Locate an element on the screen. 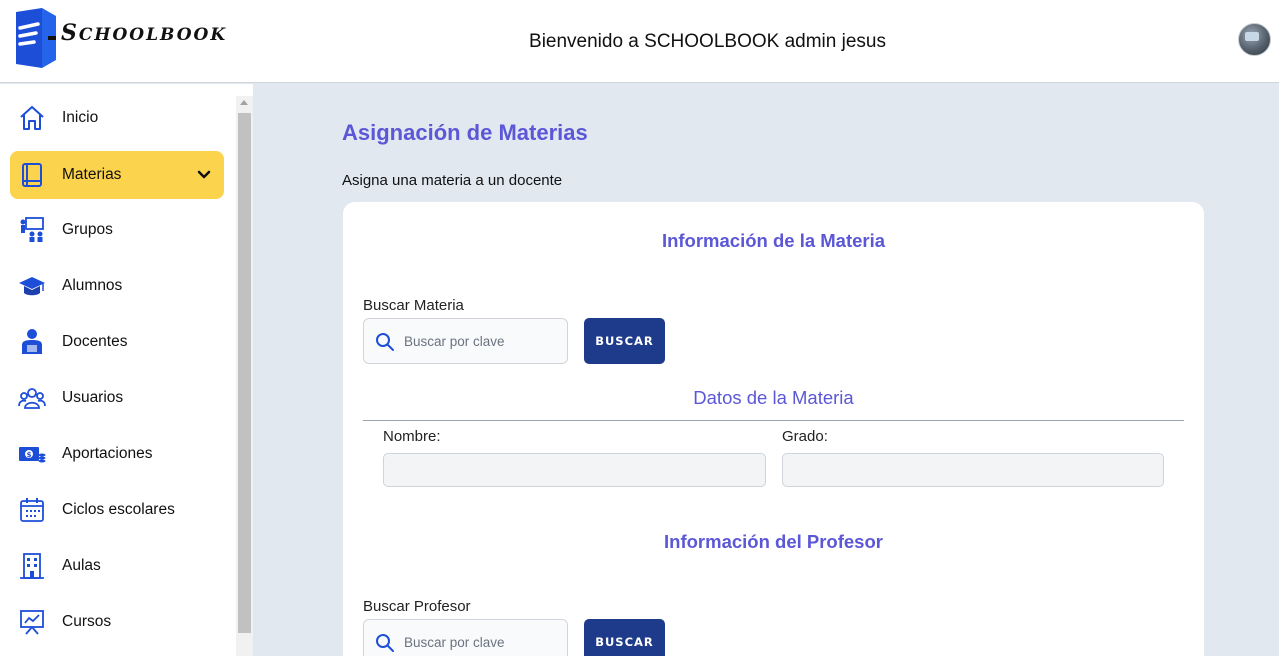 Image resolution: width=1279 pixels, height=656 pixels. sidebar-item-label: Cursos is located at coordinates (87, 621).